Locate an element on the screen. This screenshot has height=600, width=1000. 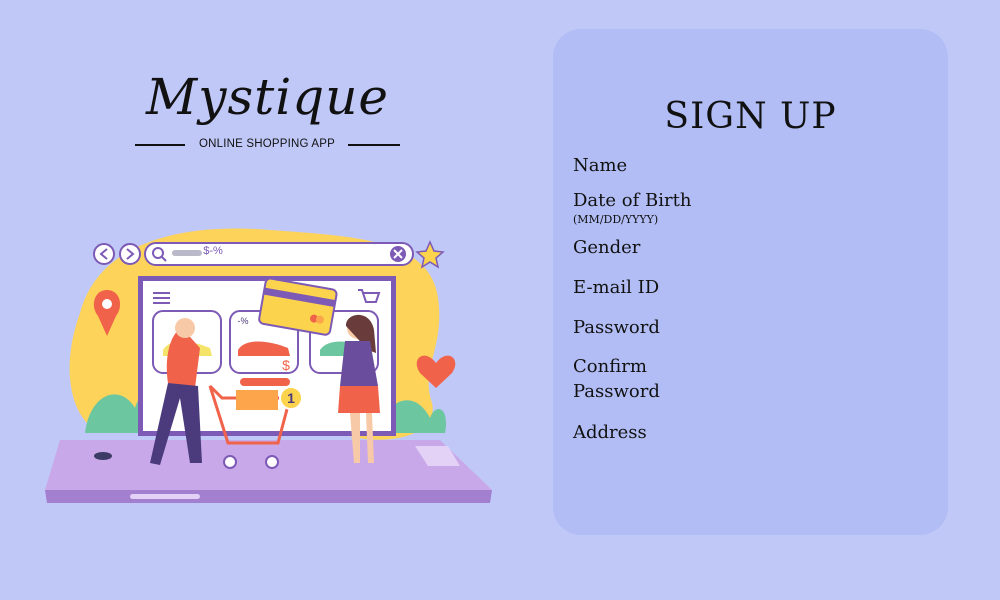
brand-logo: Mystique ONLINE SHOPPING APP is located at coordinates (267, 109).